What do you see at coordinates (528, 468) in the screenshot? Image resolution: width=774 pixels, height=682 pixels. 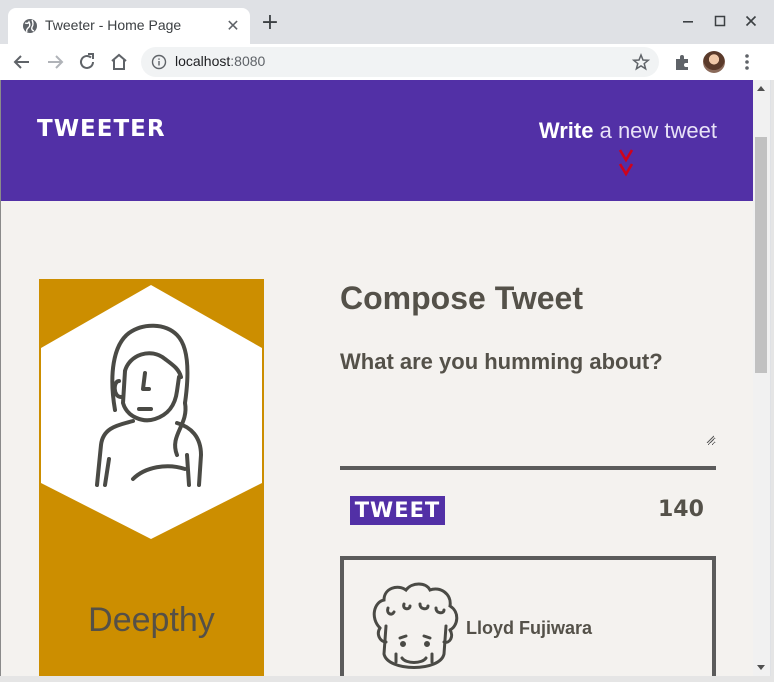 I see `compose-divider` at bounding box center [528, 468].